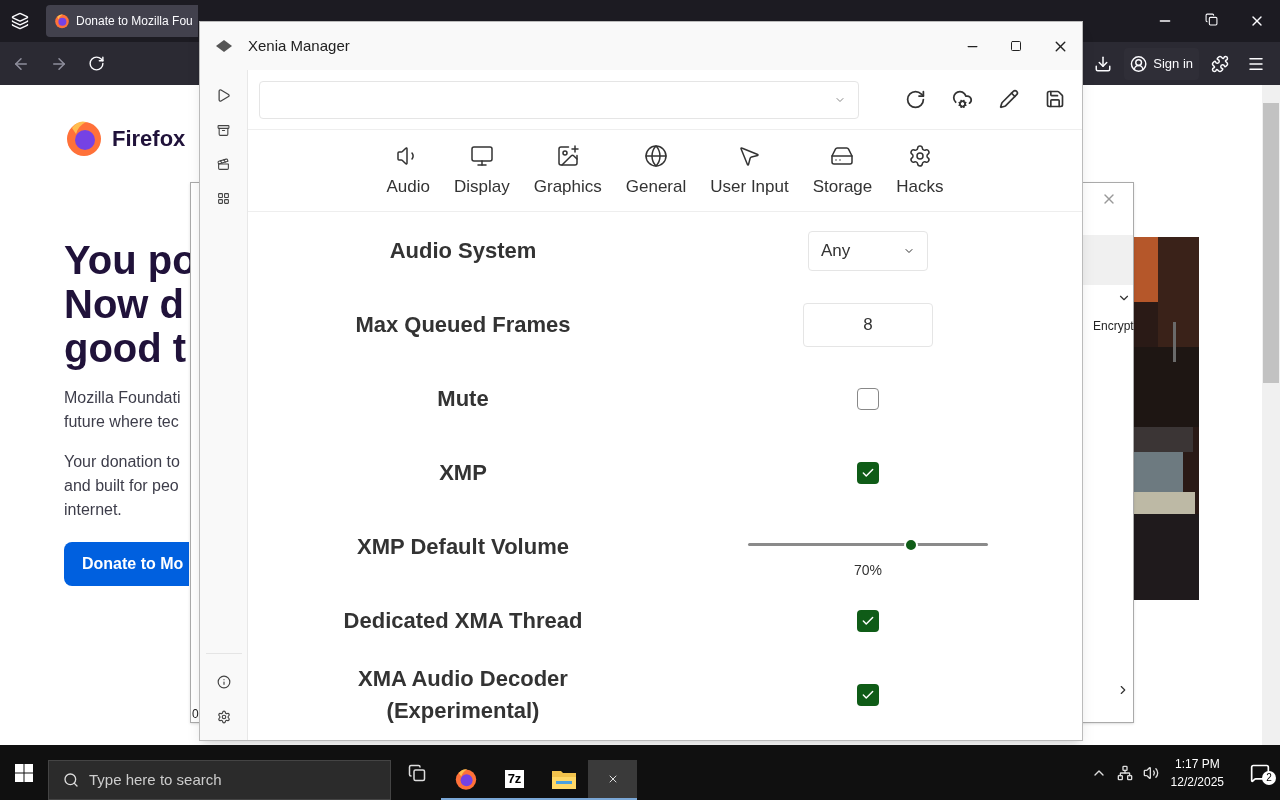 This screenshot has width=1280, height=800. Describe the element at coordinates (223, 198) in the screenshot. I see `grid-icon` at that location.